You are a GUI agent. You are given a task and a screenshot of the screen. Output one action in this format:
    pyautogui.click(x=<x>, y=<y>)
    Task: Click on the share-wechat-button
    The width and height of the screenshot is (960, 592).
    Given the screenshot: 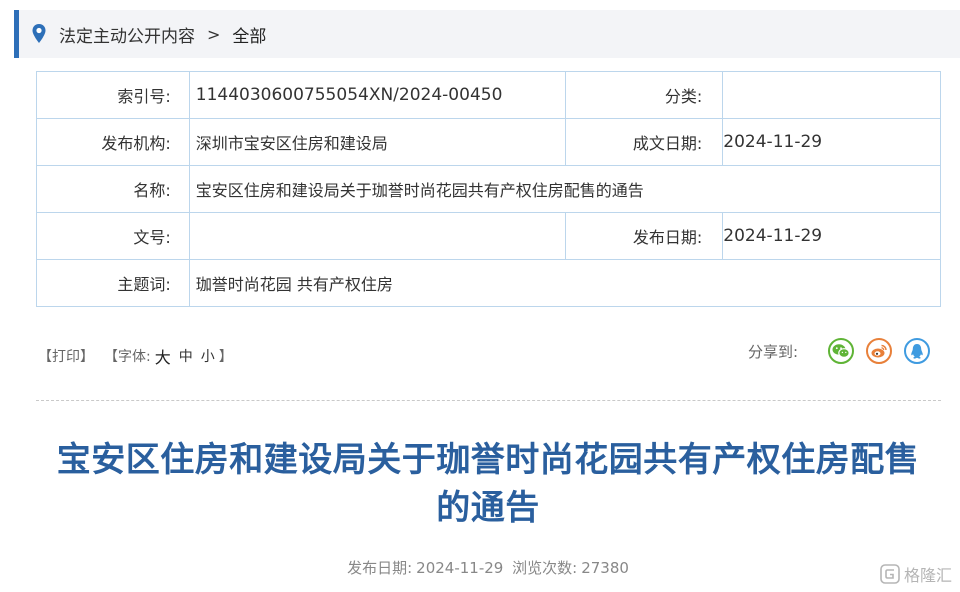 What is the action you would take?
    pyautogui.click(x=841, y=351)
    